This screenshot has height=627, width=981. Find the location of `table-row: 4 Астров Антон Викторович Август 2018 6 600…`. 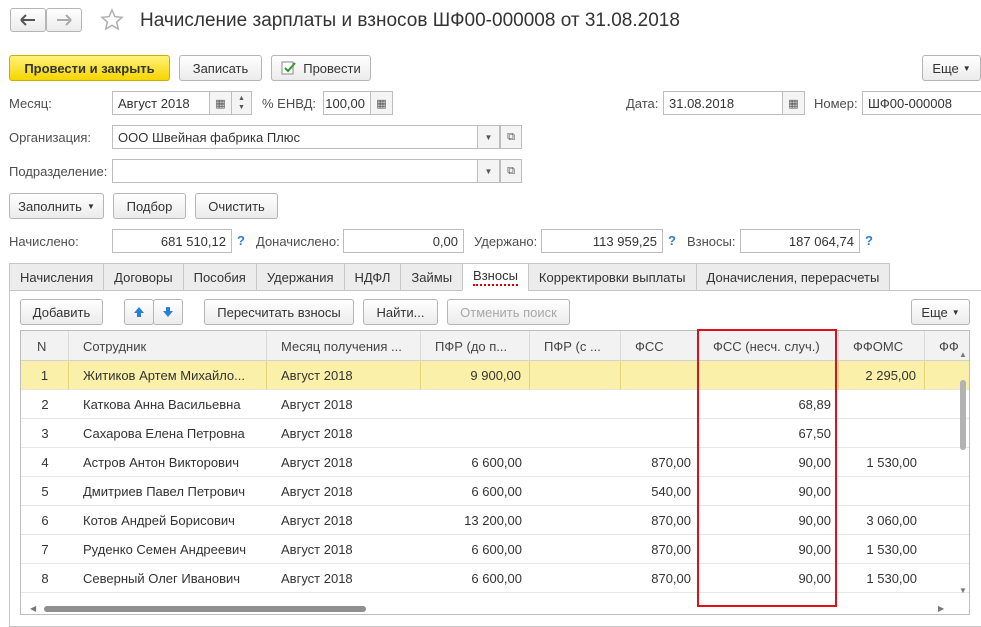

table-row: 4 Астров Антон Викторович Август 2018 6 600… is located at coordinates (495, 462).